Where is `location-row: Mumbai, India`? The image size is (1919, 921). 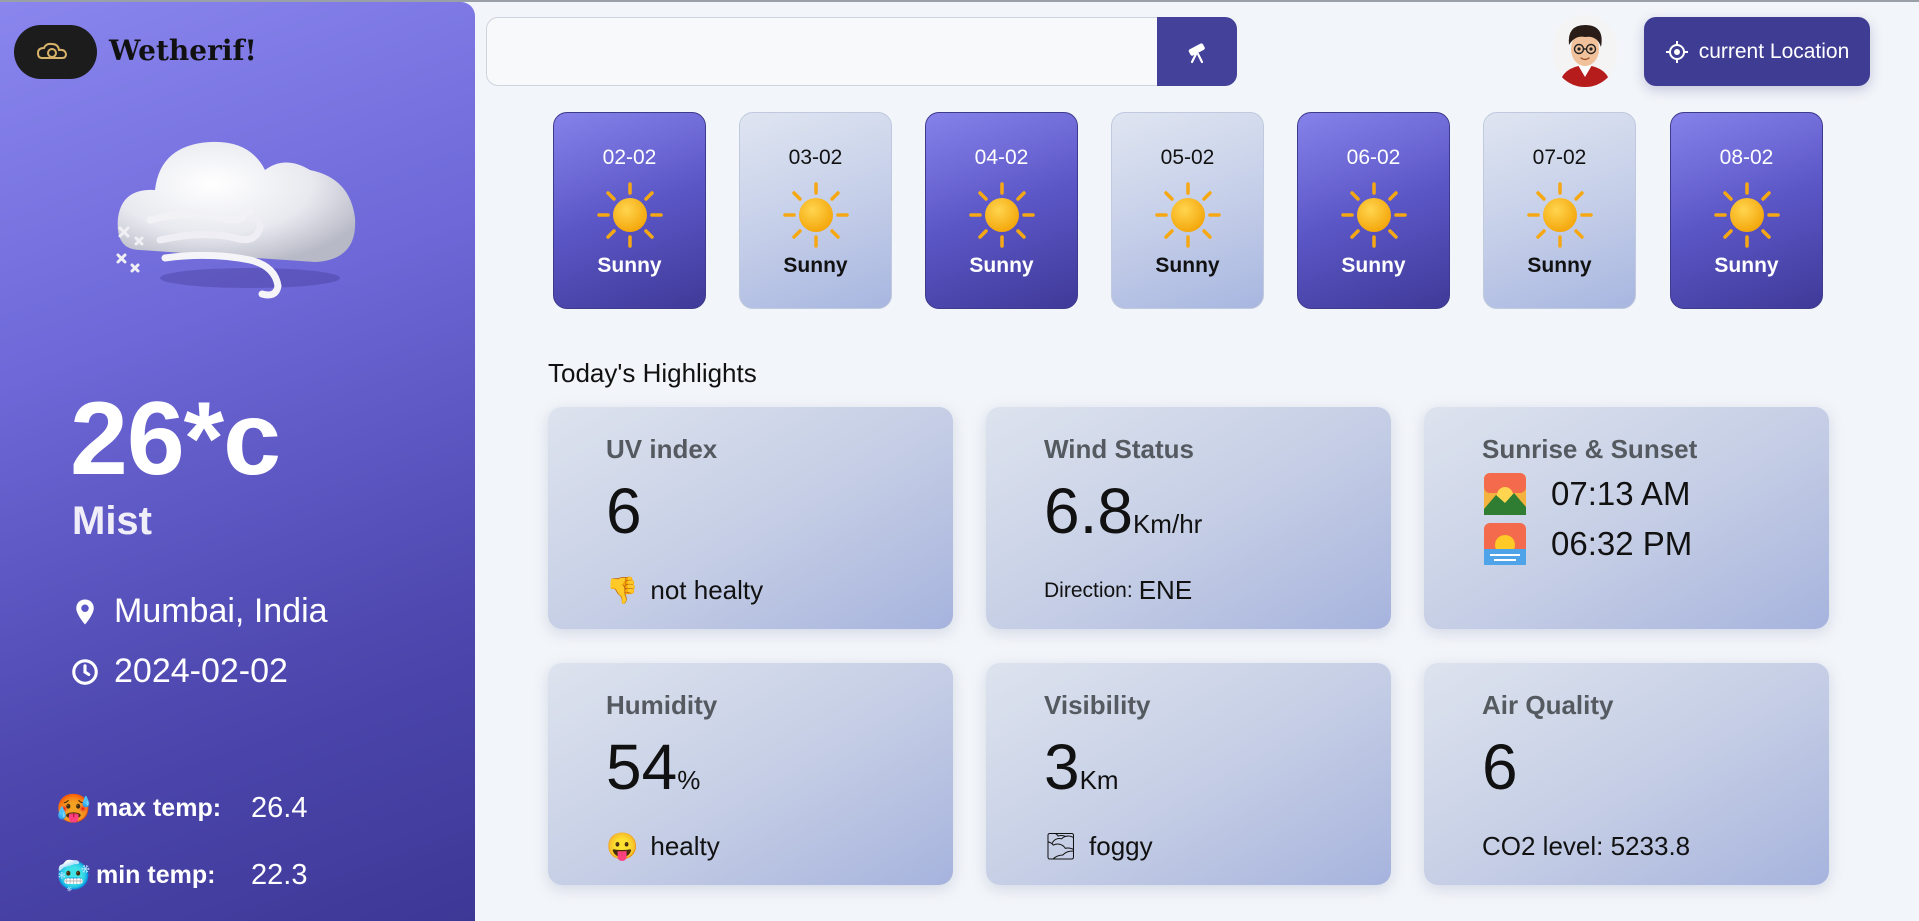
location-row: Mumbai, India is located at coordinates (199, 611).